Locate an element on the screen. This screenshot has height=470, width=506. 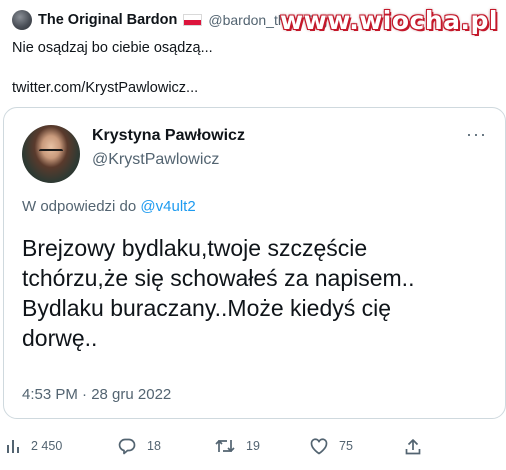
action-bar: 2 450 18 19 75 is located at coordinates (253, 446).